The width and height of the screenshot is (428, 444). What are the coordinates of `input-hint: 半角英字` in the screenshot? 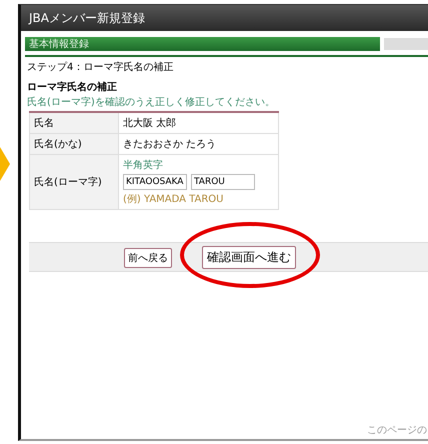 It's located at (143, 165).